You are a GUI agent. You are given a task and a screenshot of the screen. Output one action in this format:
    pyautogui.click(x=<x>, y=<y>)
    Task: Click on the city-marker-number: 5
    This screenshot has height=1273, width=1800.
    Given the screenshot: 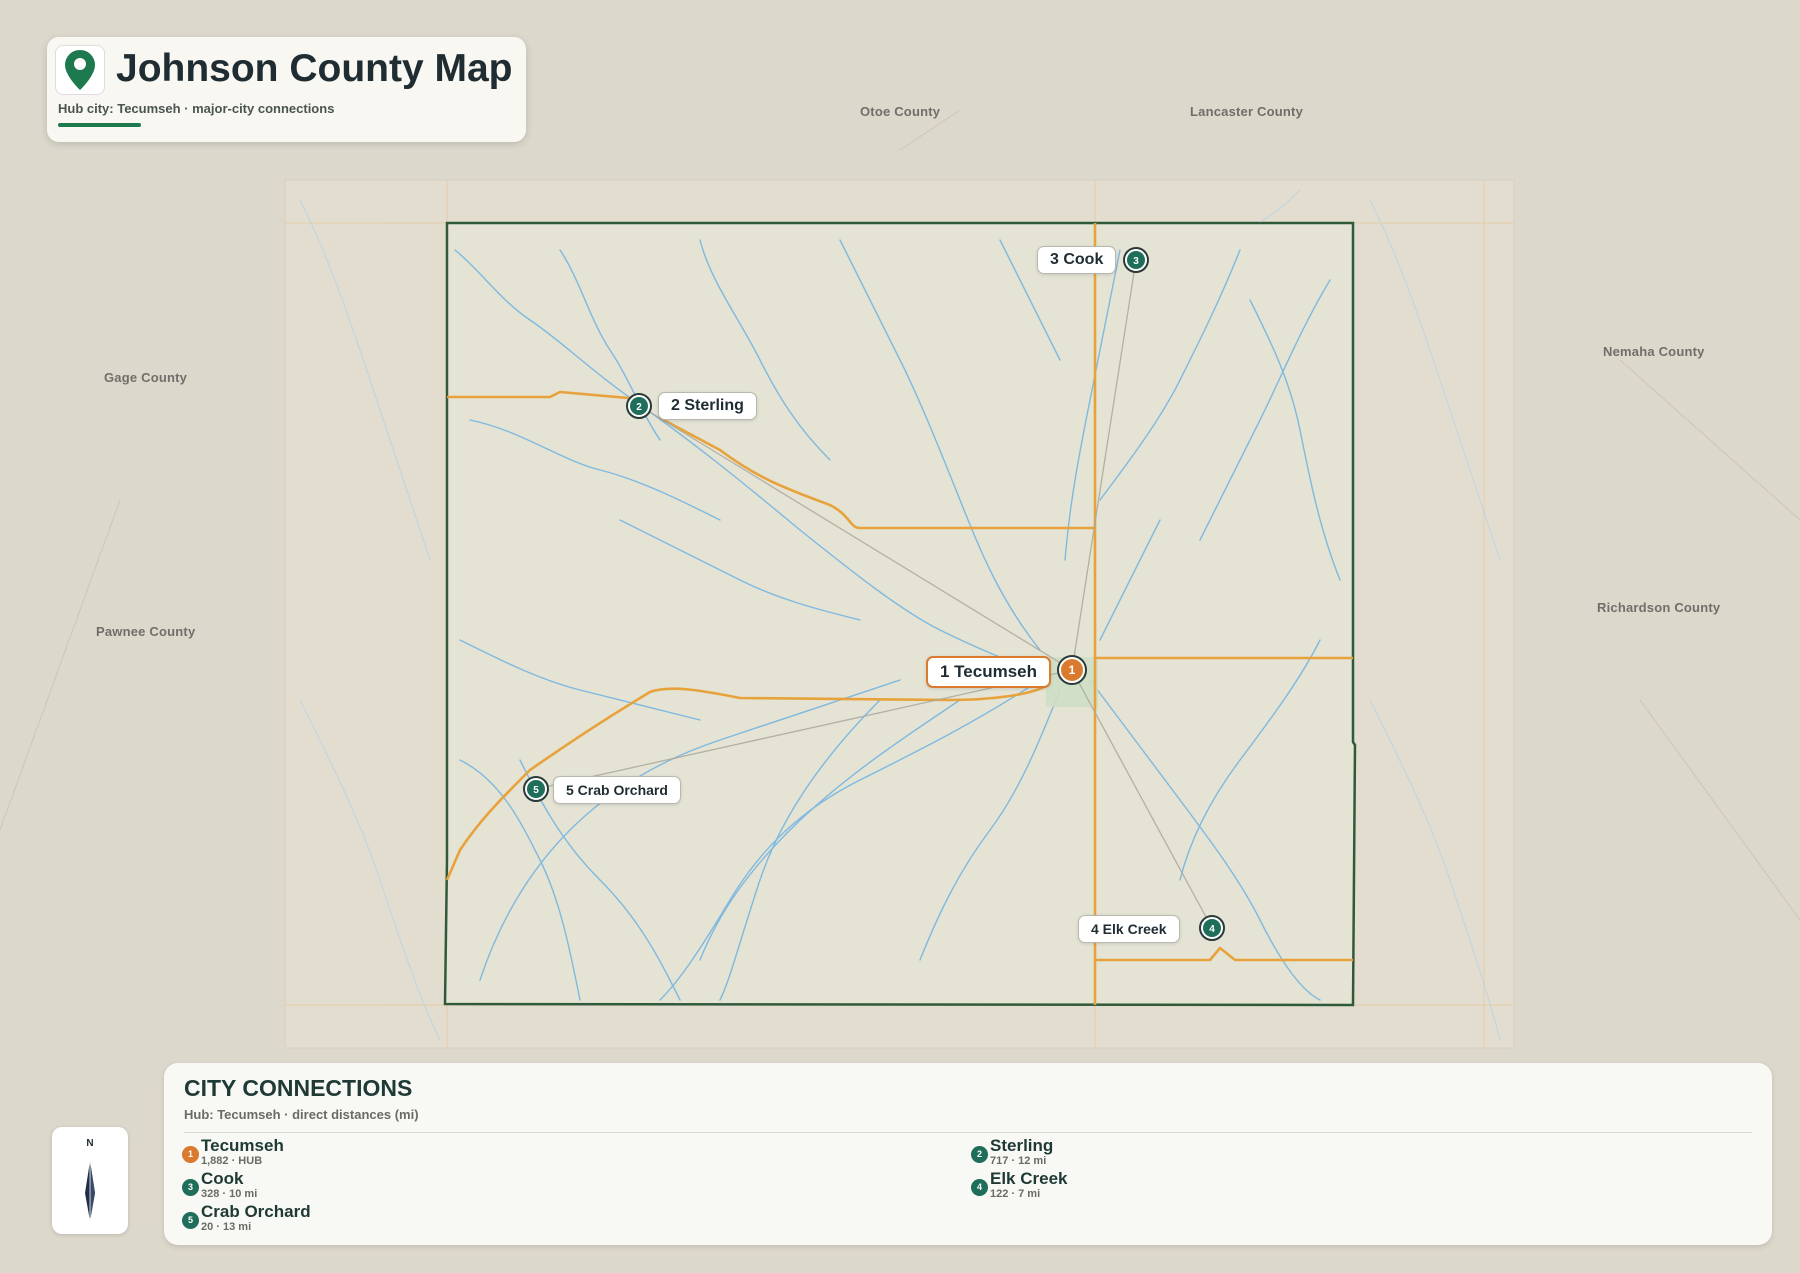 What is the action you would take?
    pyautogui.click(x=536, y=790)
    